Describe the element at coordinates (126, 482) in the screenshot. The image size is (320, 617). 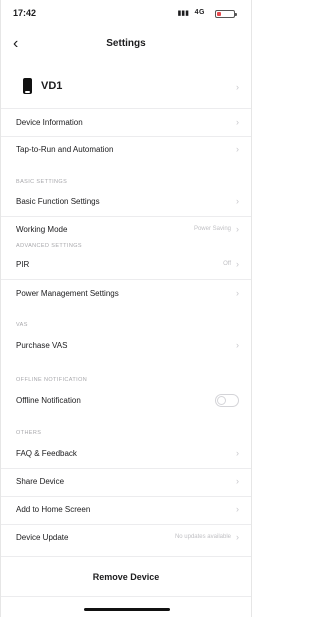
I see `share-device-row: Share Device ›` at that location.